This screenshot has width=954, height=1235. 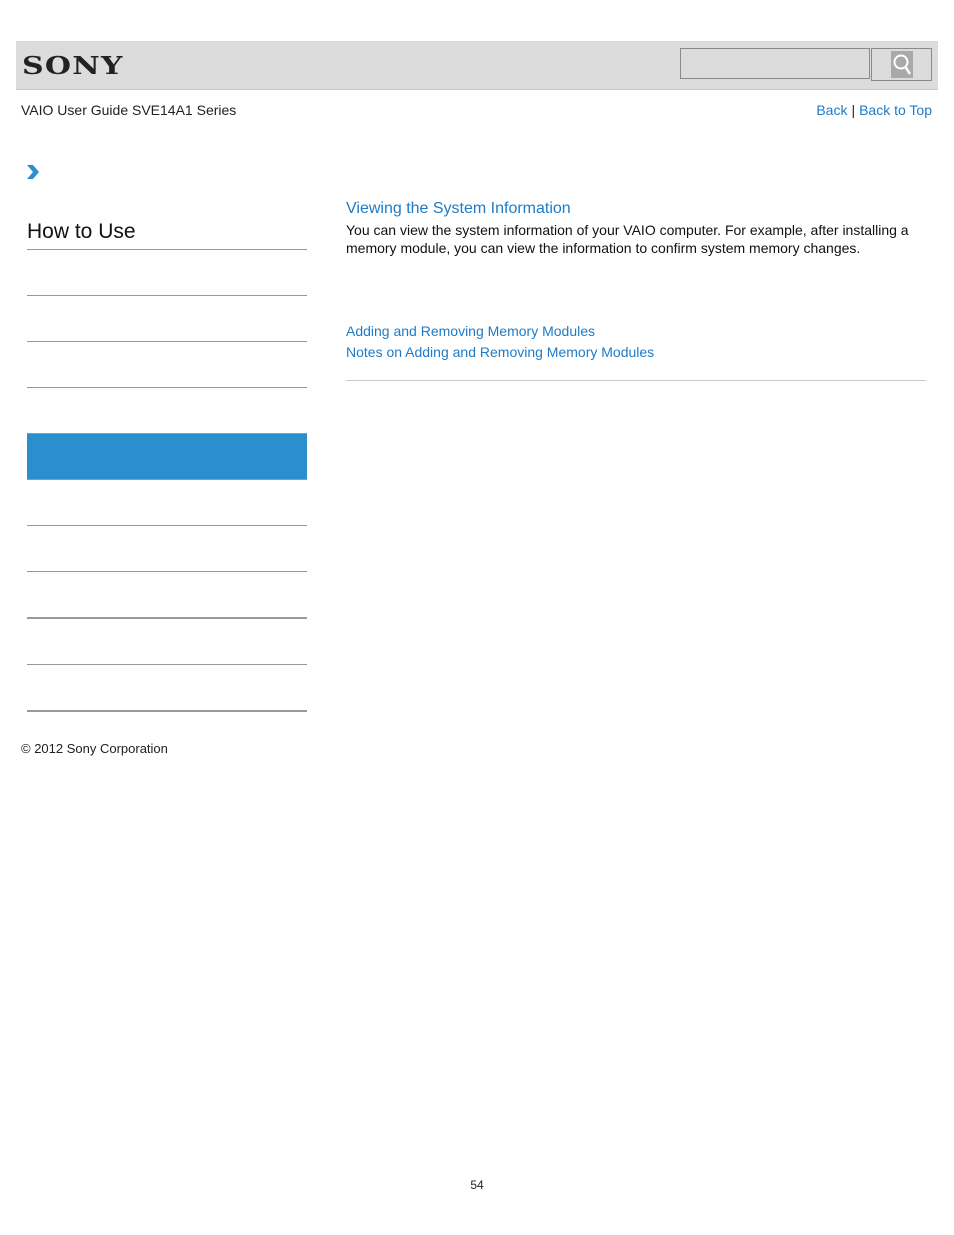 I want to click on sony-logo: SONY, so click(x=73, y=65).